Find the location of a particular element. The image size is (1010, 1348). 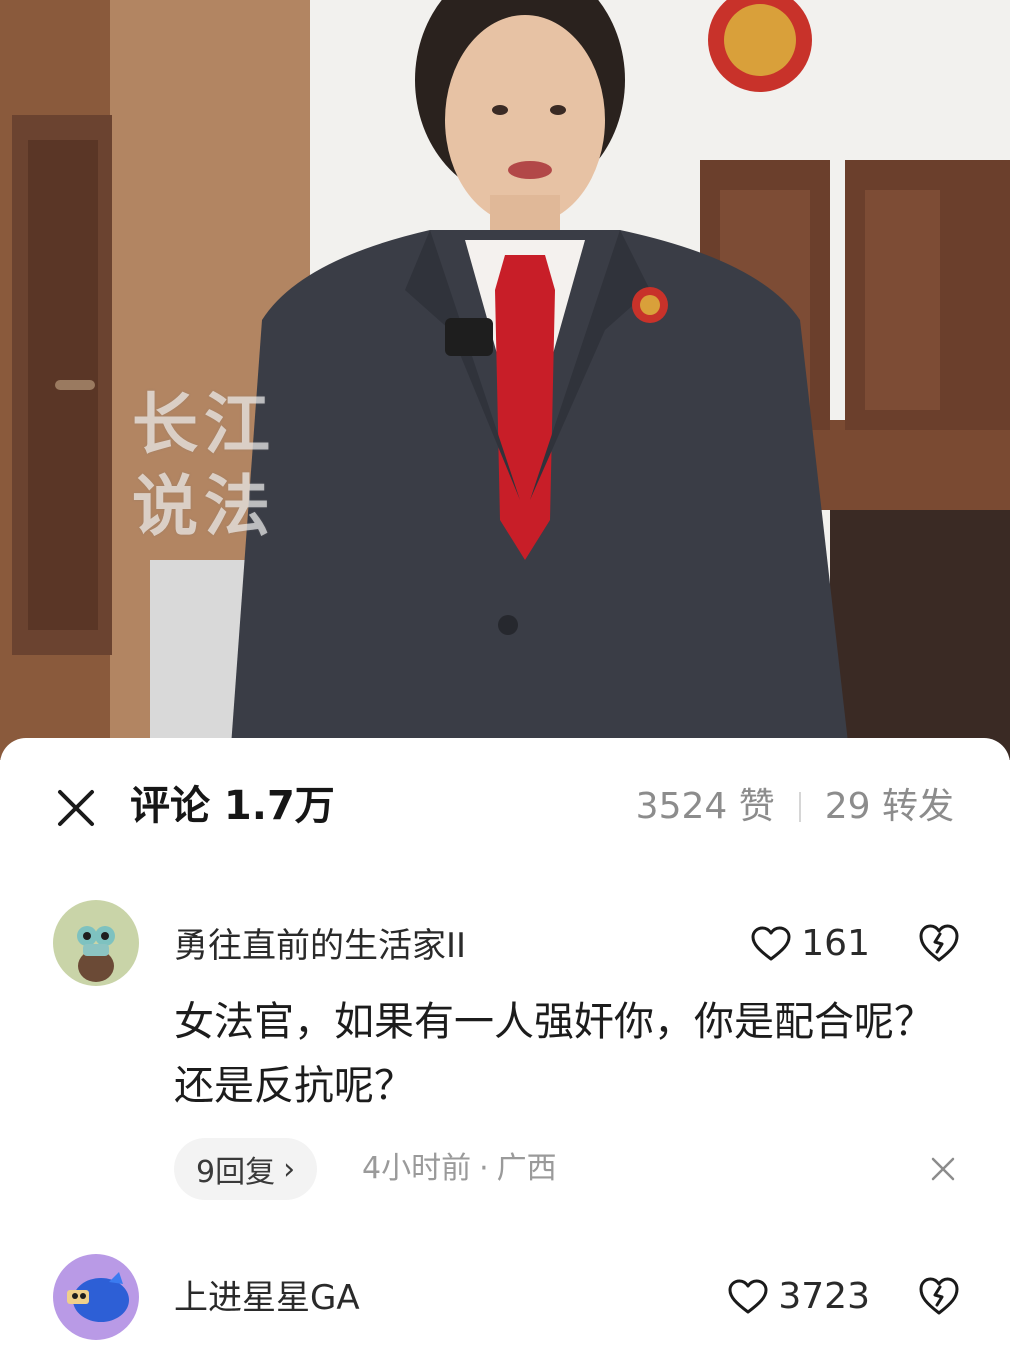

chevron-right-icon: › is located at coordinates (289, 1169).